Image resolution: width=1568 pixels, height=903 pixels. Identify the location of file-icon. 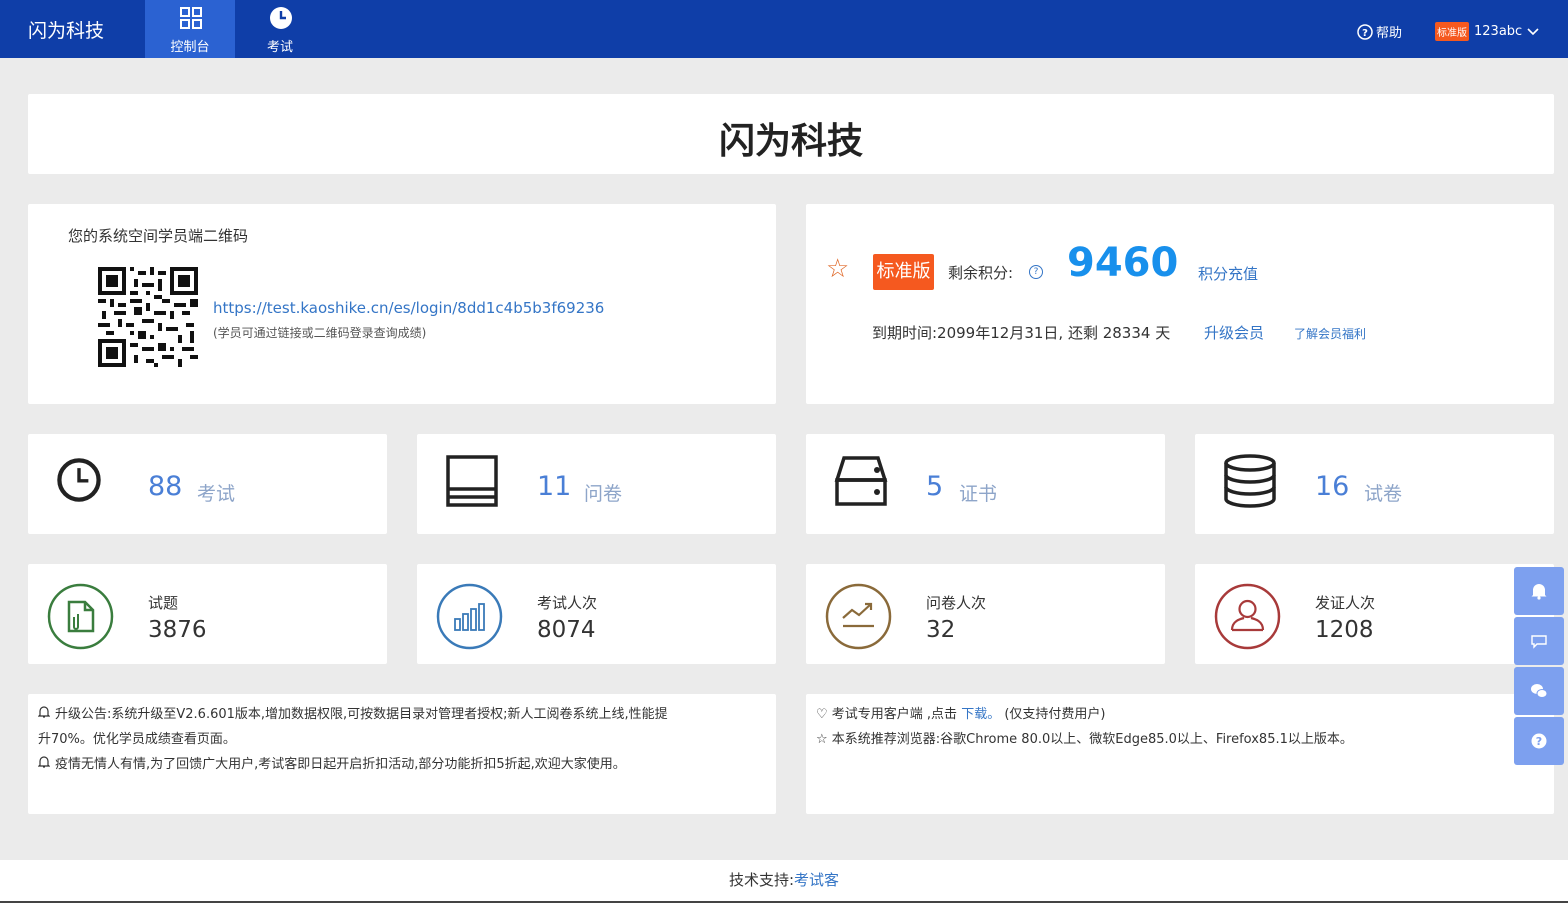
(80, 616).